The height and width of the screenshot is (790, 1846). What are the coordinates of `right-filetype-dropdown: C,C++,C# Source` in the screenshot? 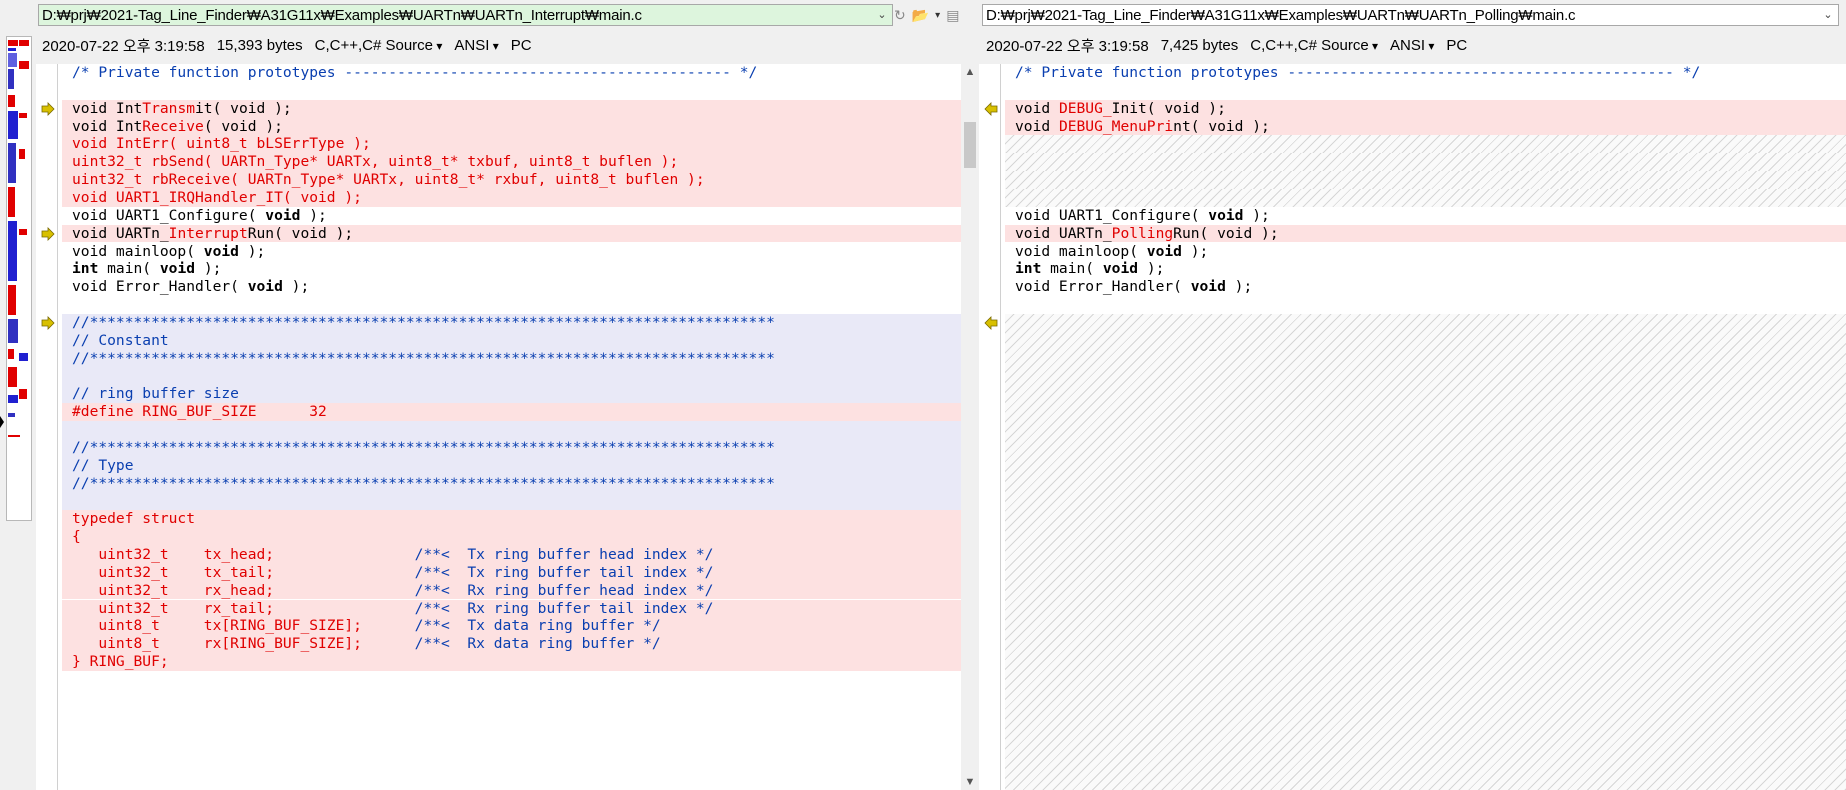 It's located at (1314, 45).